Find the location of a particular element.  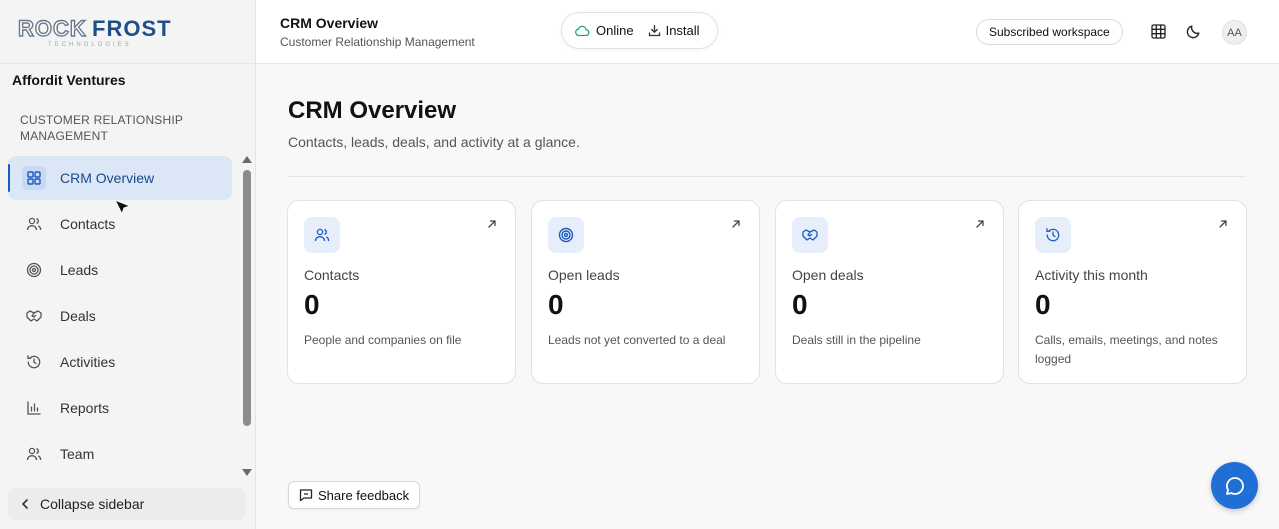

chat-bubble-icon is located at coordinates (1235, 486).